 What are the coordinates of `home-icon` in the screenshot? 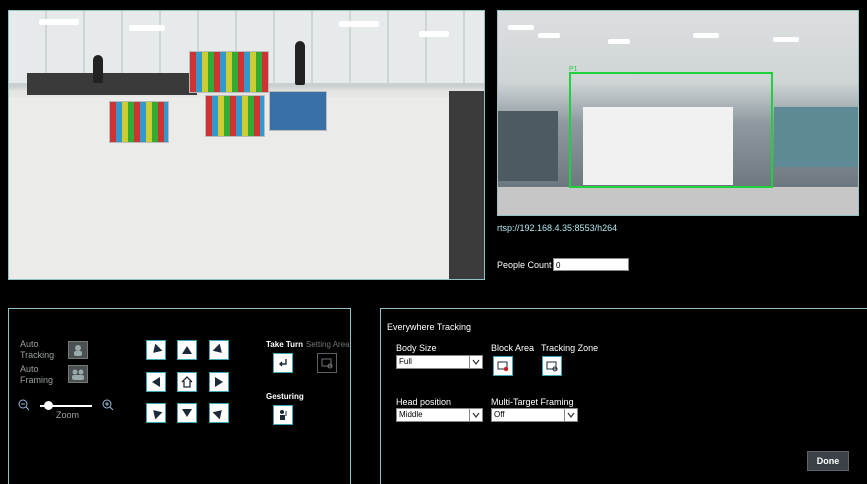 It's located at (187, 382).